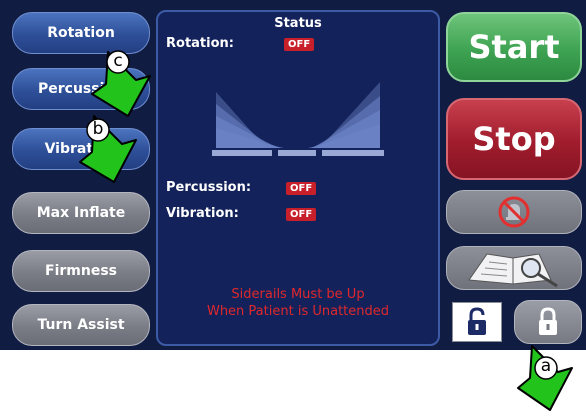 The height and width of the screenshot is (416, 586). What do you see at coordinates (298, 23) in the screenshot?
I see `status-title: Status` at bounding box center [298, 23].